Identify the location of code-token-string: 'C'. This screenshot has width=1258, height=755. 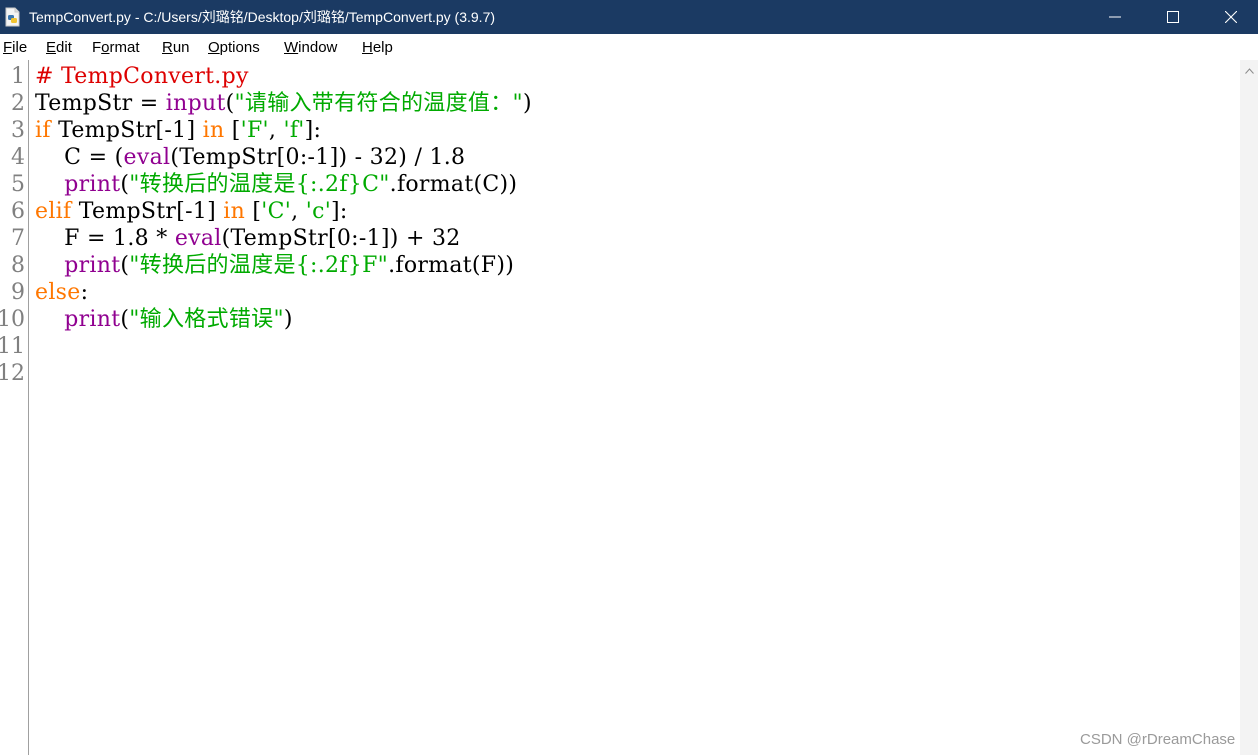
(276, 211).